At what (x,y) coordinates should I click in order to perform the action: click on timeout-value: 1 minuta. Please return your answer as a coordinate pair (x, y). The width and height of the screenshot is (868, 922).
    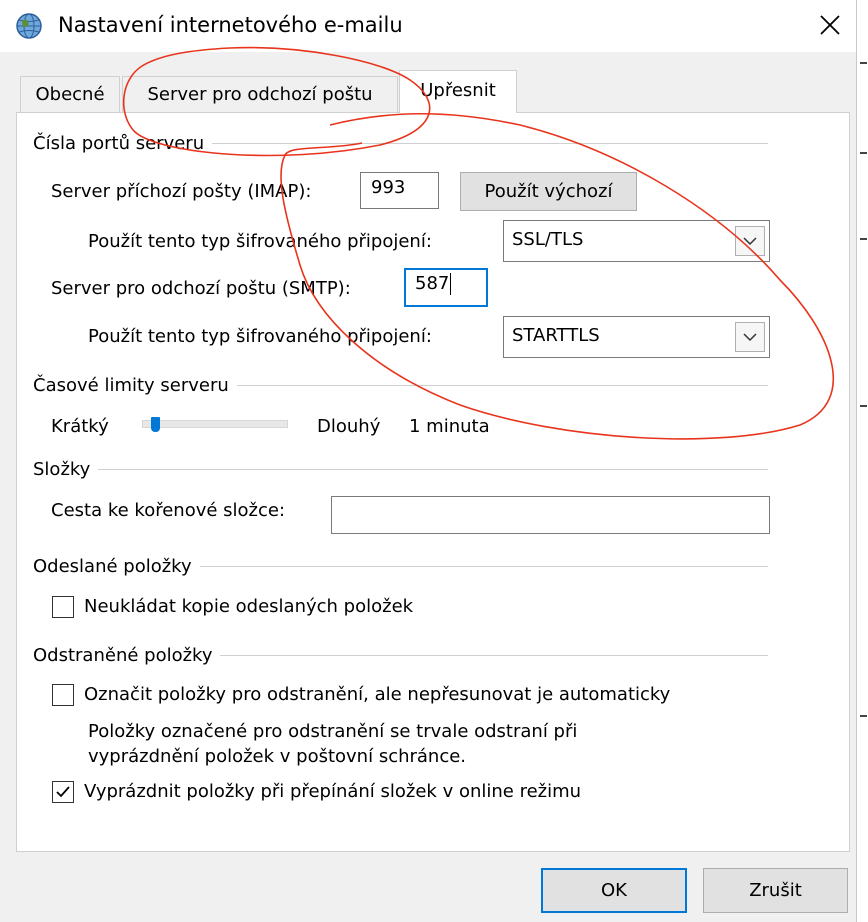
    Looking at the image, I should click on (449, 426).